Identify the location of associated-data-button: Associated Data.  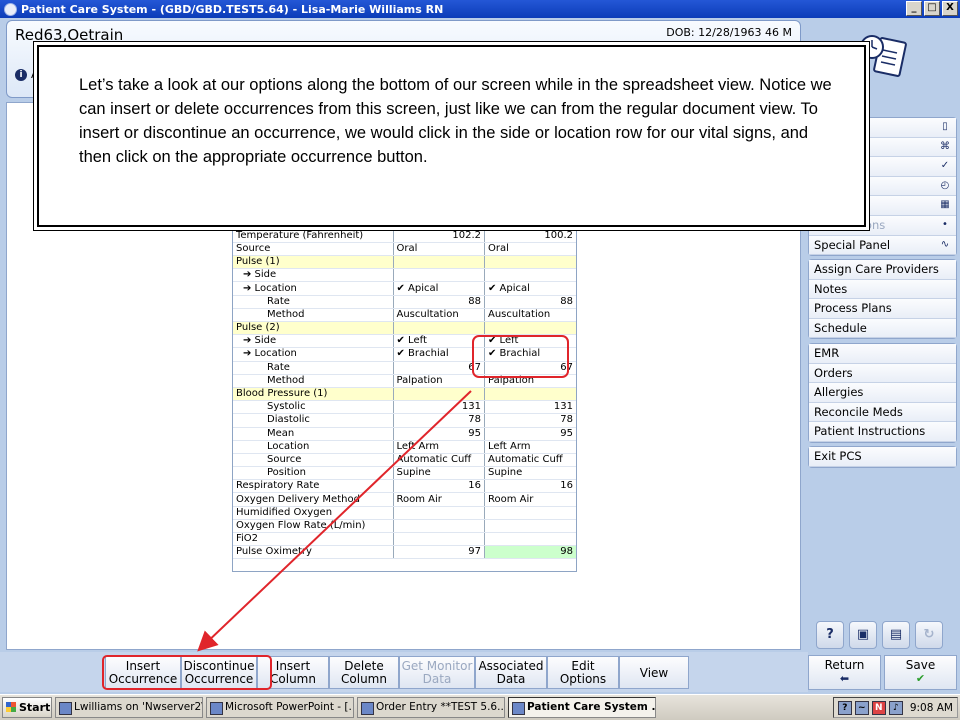
(511, 672).